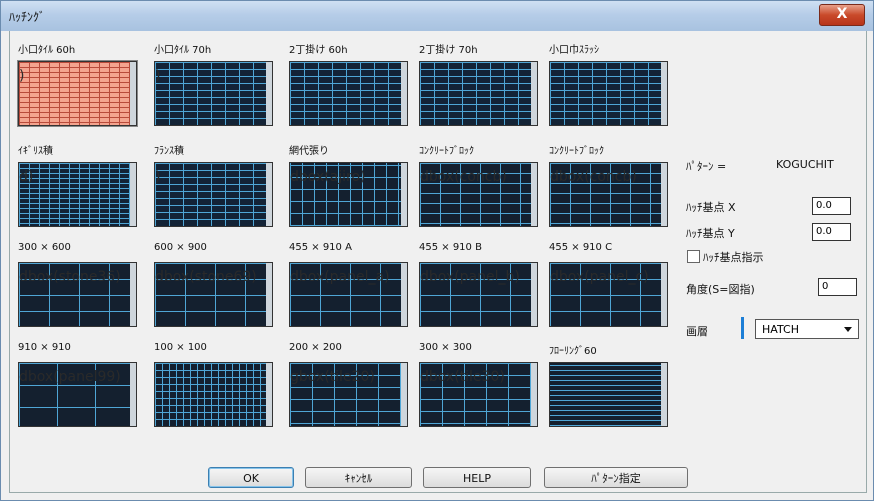 Image resolution: width=874 pixels, height=501 pixels. Describe the element at coordinates (183, 50) in the screenshot. I see `pattern-label-1: 小口ﾀｲﾙ 70h` at that location.